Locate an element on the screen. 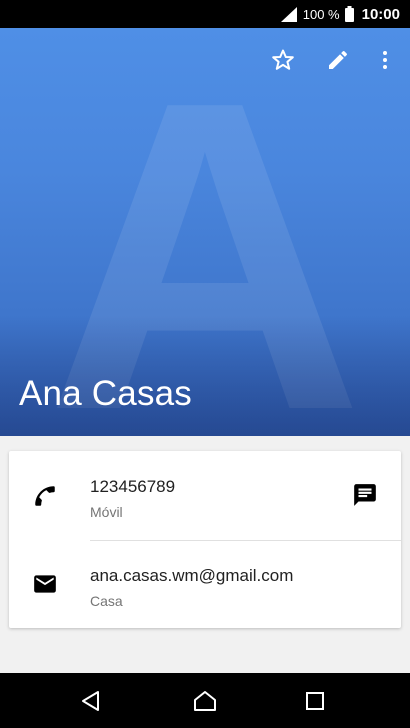  recents-button is located at coordinates (315, 701).